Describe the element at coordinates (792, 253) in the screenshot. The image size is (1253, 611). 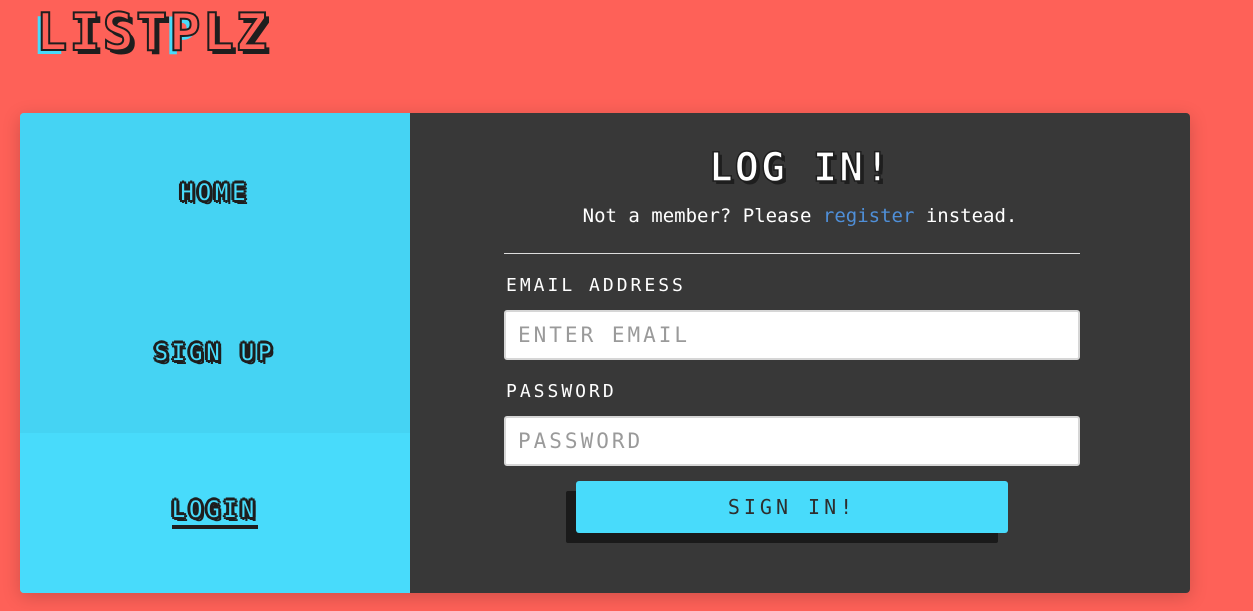
I see `divider` at that location.